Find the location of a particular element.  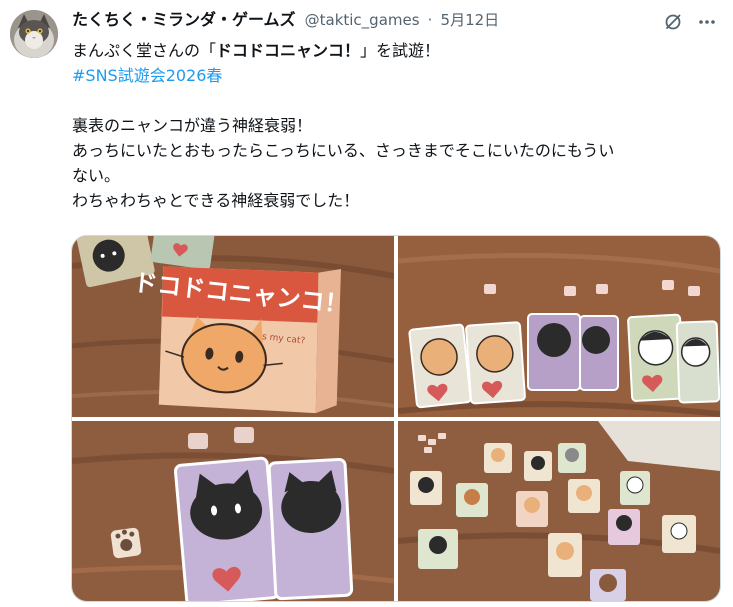

photo-black-cat-cards is located at coordinates (233, 511).